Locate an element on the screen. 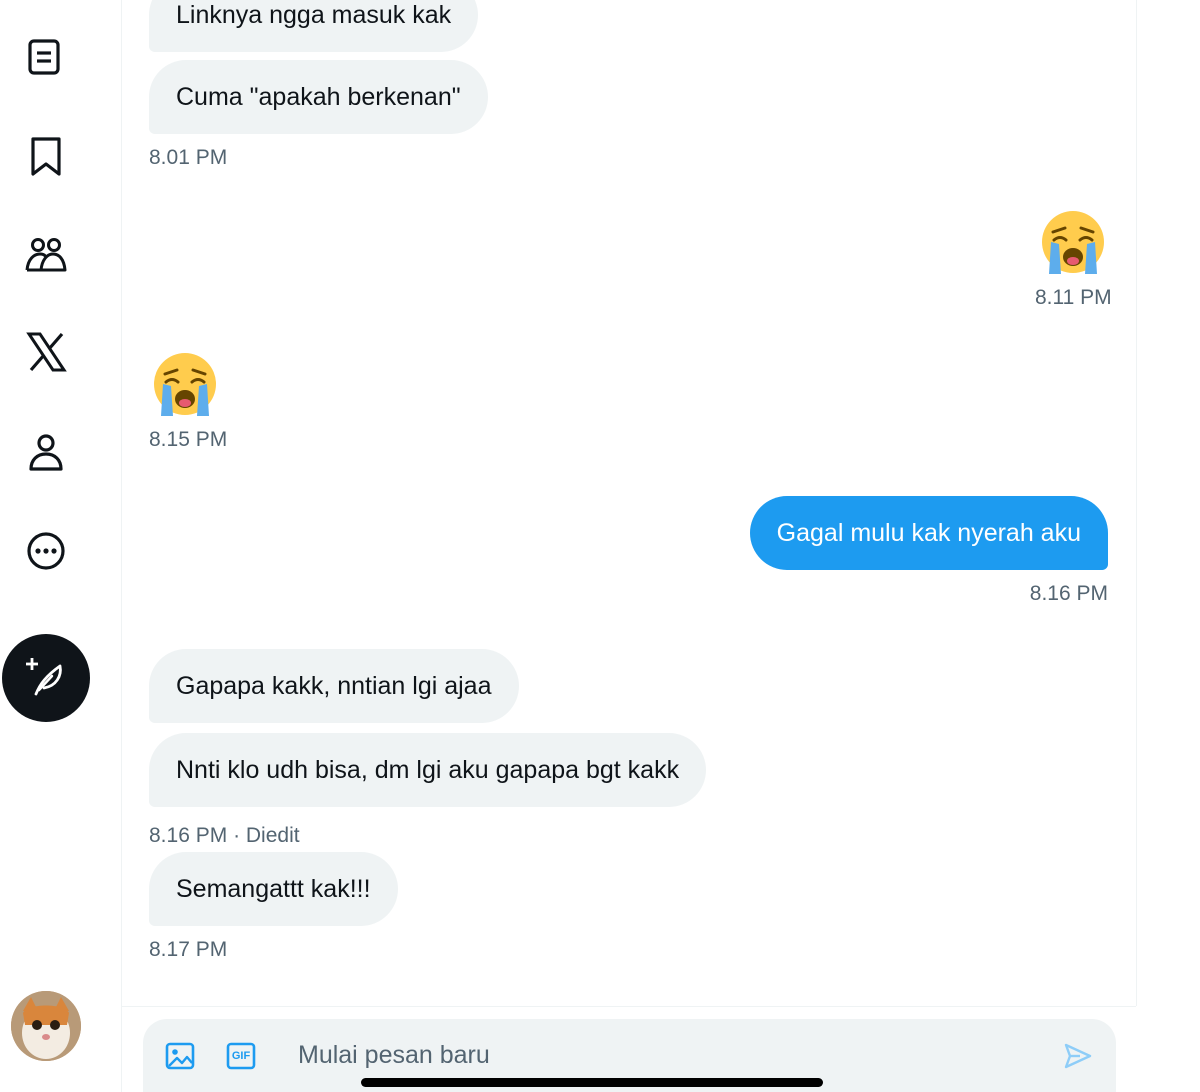 The image size is (1200, 1092). message-timestamp: 8.16 PM · Diedit is located at coordinates (224, 836).